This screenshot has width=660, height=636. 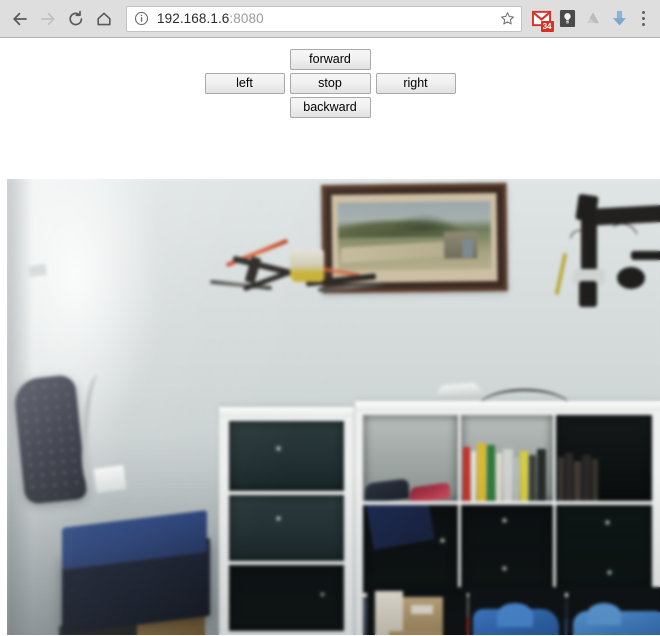 I want to click on quadcopter-drone, so click(x=298, y=268).